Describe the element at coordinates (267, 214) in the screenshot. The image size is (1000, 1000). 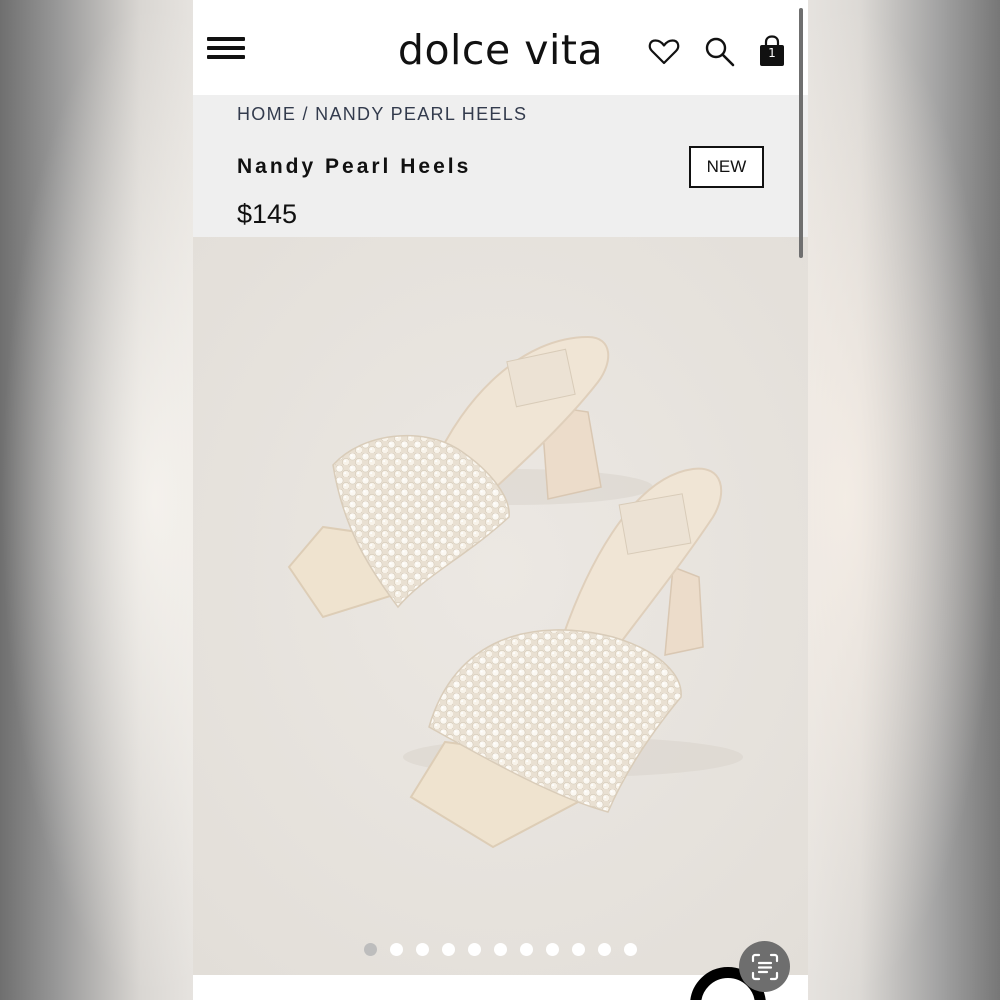
I see `product-price: $145` at that location.